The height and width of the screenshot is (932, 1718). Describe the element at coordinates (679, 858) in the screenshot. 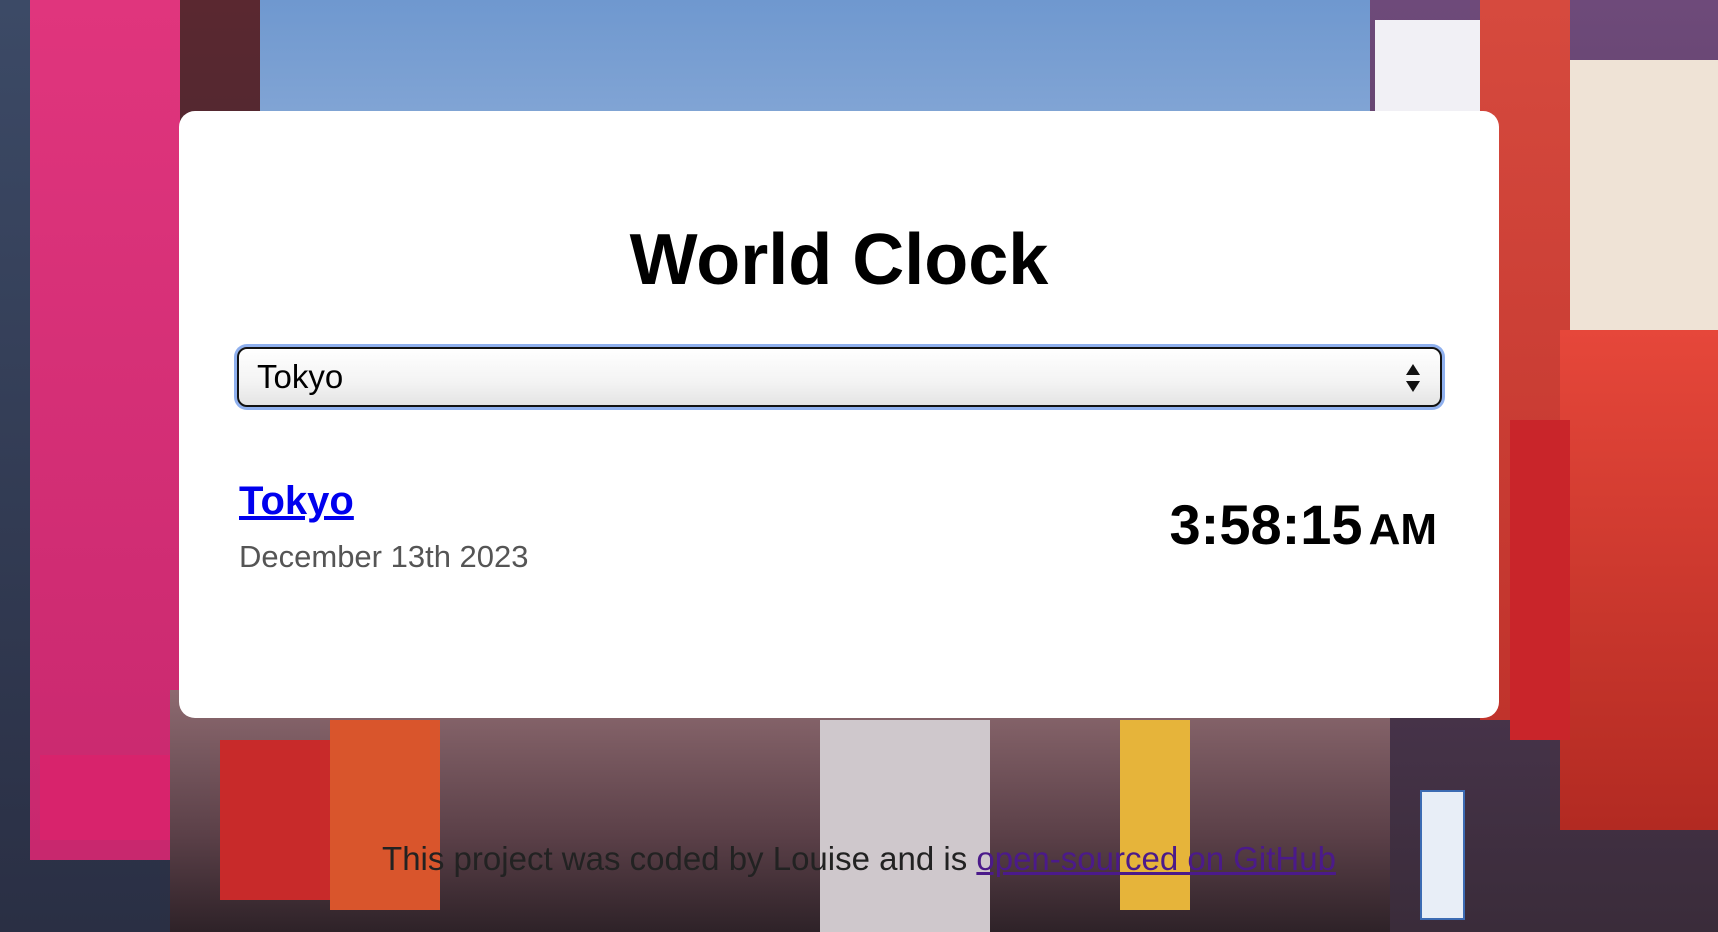

I see `footer-text: This project was coded by Louise and is` at that location.